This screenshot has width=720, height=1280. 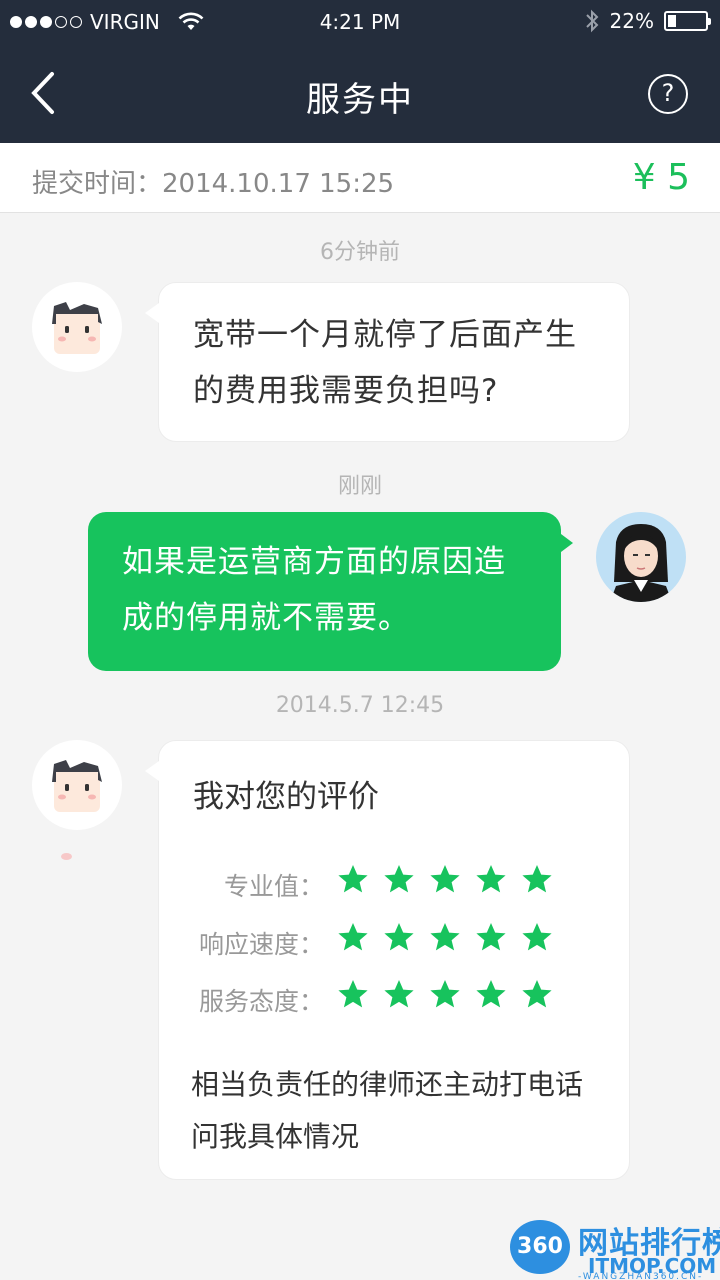 I want to click on message-timestamp: 2014.5.7 12:45, so click(x=360, y=705).